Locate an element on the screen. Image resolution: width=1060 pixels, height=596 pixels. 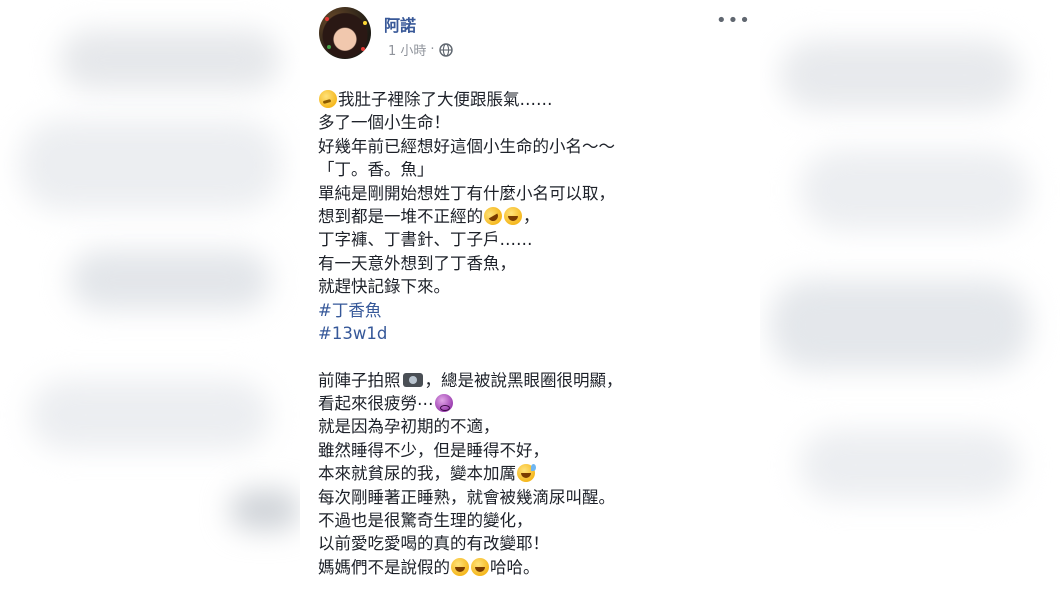
line-text: 看起來很疲勞⋯ is located at coordinates (376, 404).